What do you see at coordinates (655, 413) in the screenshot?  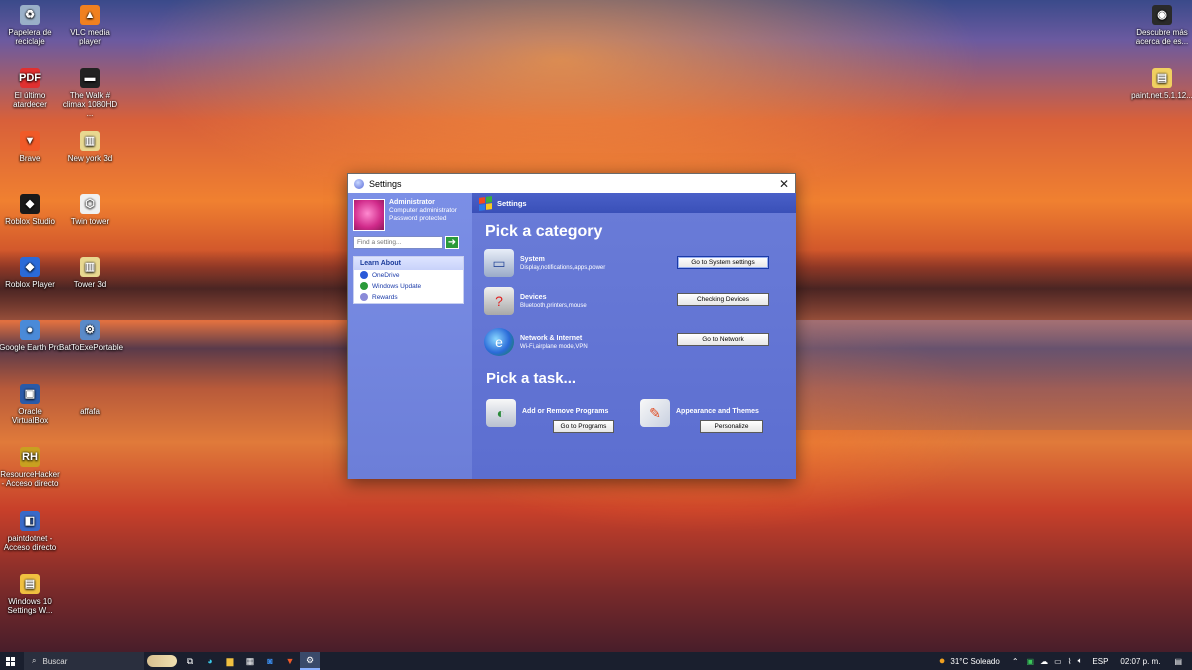 I see `themes-icon: ✎` at bounding box center [655, 413].